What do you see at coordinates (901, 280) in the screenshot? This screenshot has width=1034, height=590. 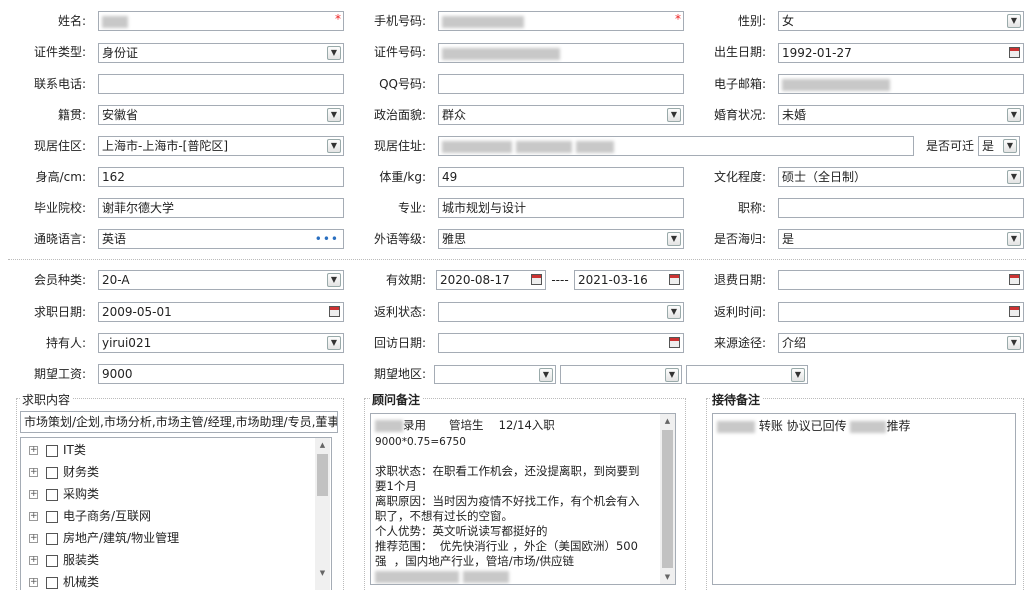 I see `refund-date-input` at bounding box center [901, 280].